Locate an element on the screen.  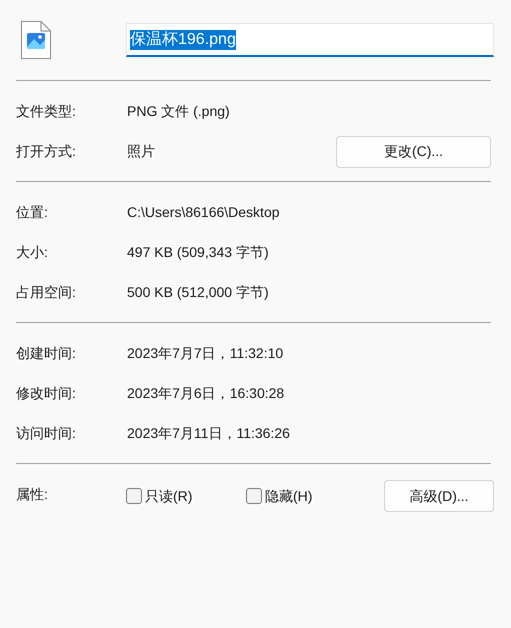
field-label: 文件类型: is located at coordinates (46, 111).